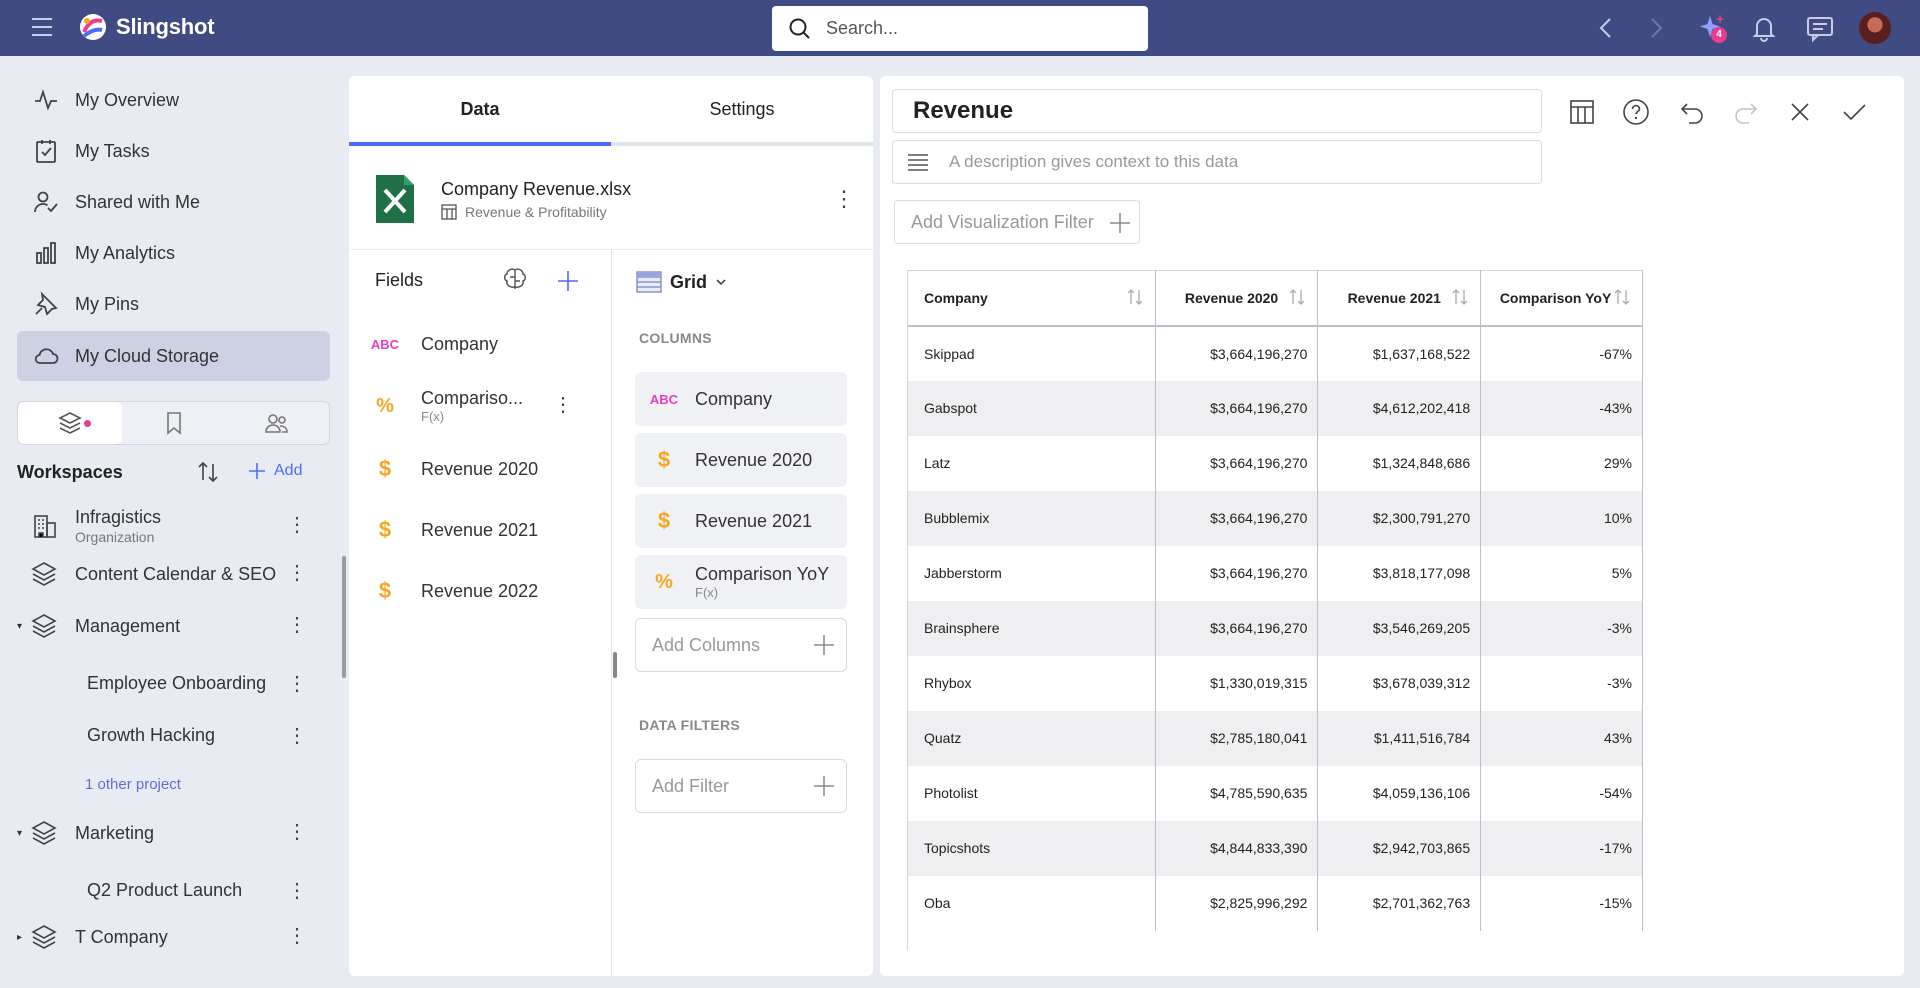 This screenshot has width=1920, height=988. What do you see at coordinates (1875, 28) in the screenshot?
I see `user-avatar` at bounding box center [1875, 28].